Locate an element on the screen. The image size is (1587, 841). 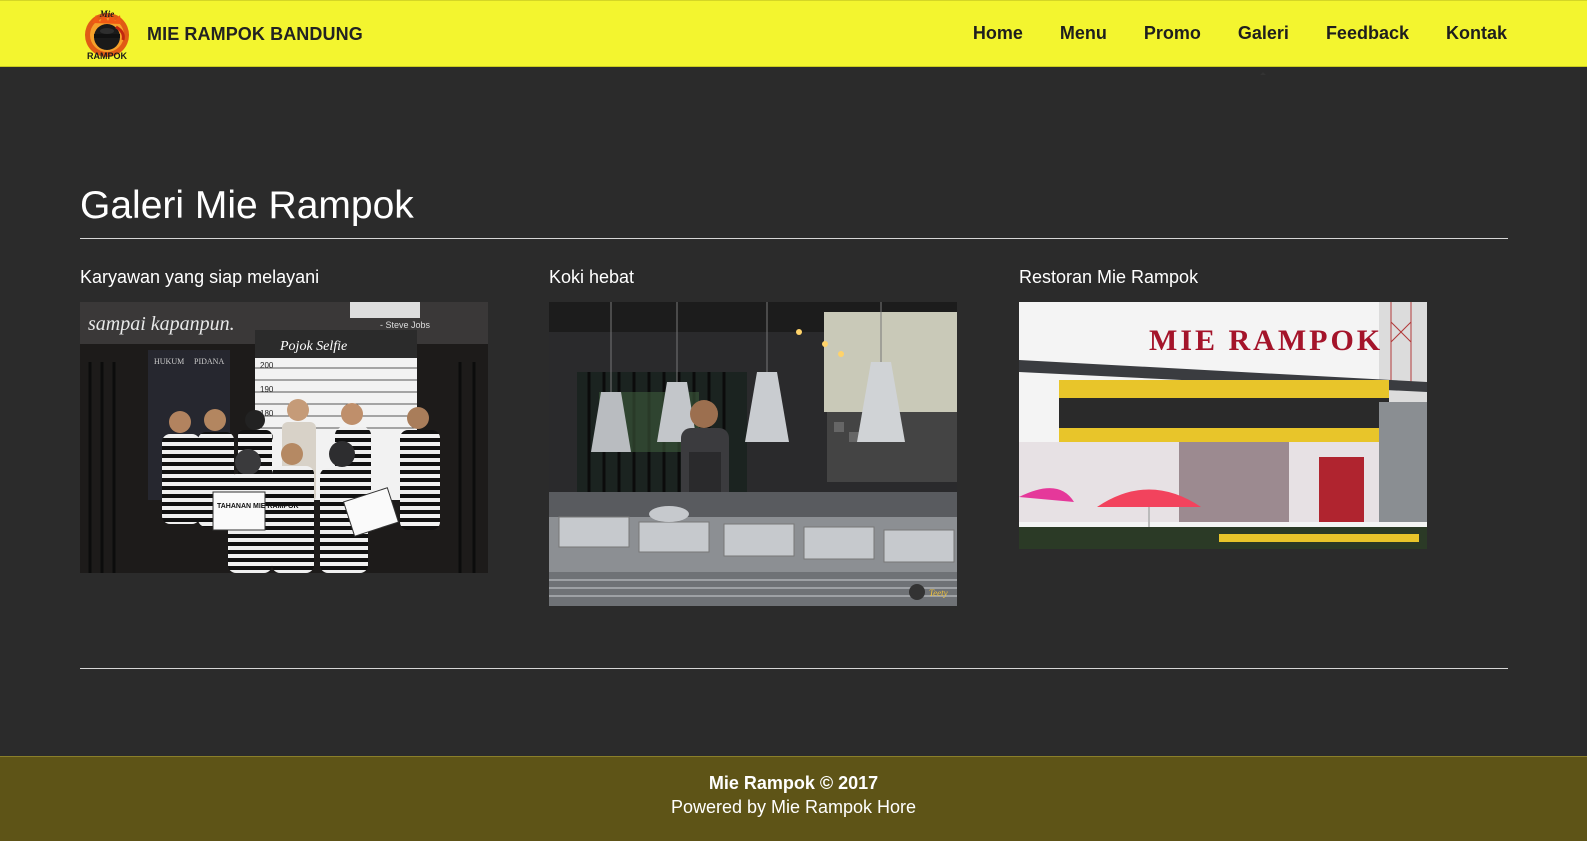
main-nav: Home Menu Promo Galeri Feedback Kontak is located at coordinates (1240, 33).